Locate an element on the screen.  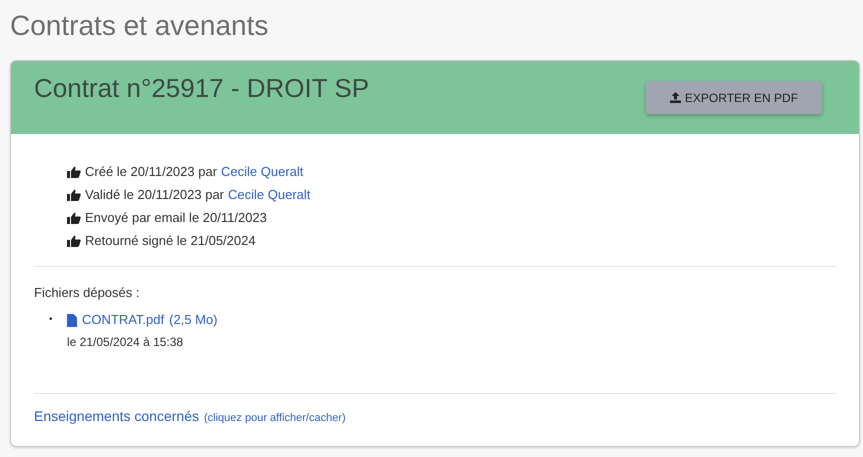
page-title: Contrats et avenants is located at coordinates (140, 26).